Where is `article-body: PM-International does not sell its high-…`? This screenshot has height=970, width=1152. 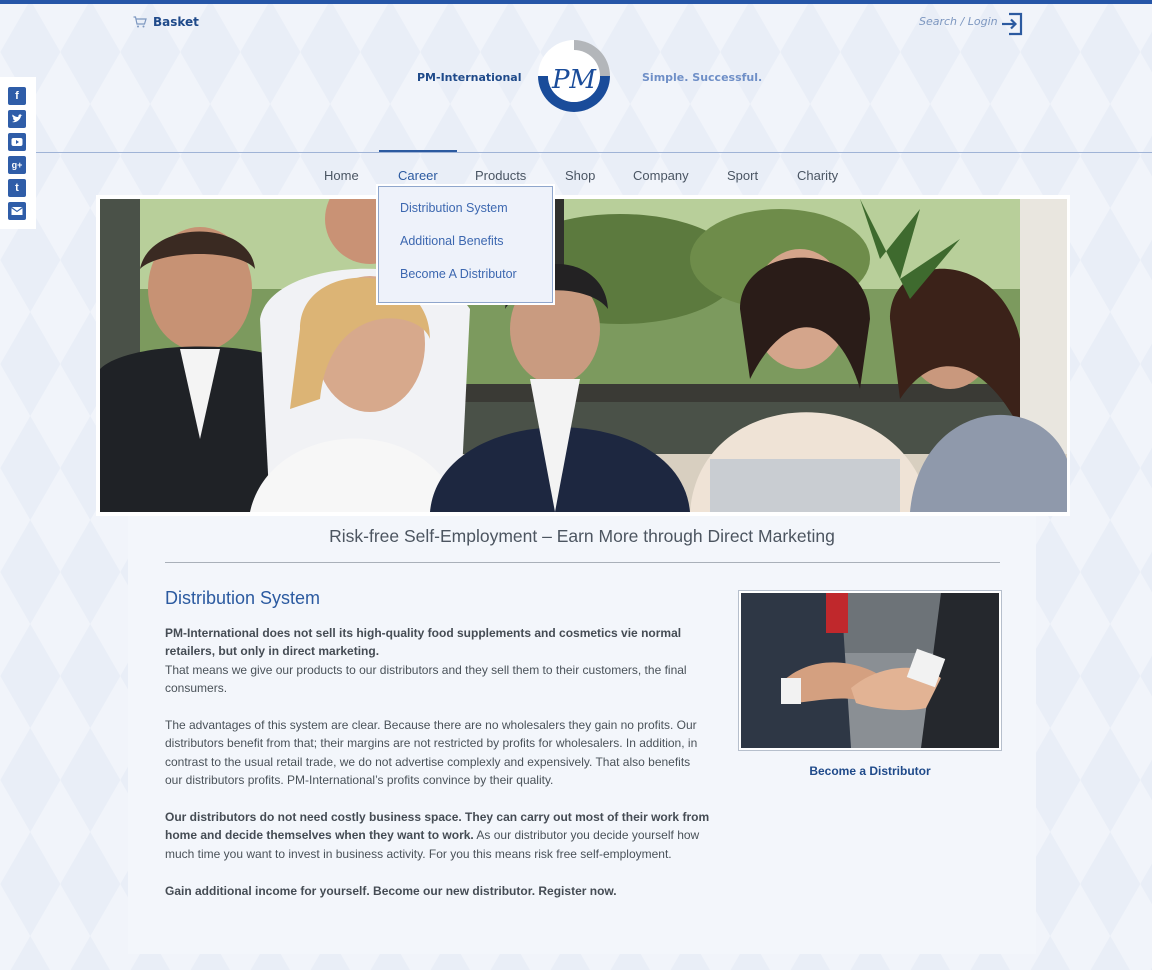 article-body: PM-International does not sell its high-… is located at coordinates (437, 771).